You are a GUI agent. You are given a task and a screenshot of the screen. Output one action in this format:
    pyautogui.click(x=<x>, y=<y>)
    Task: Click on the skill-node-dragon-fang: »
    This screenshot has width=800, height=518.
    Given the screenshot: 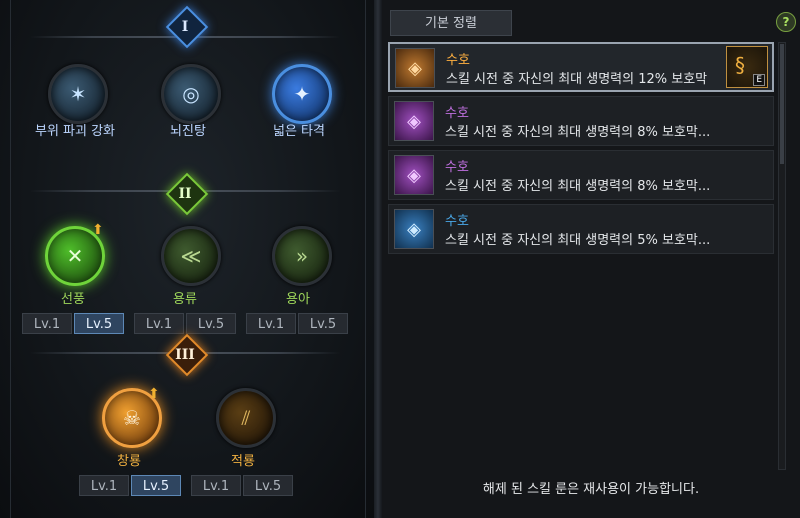 What is the action you would take?
    pyautogui.click(x=302, y=256)
    